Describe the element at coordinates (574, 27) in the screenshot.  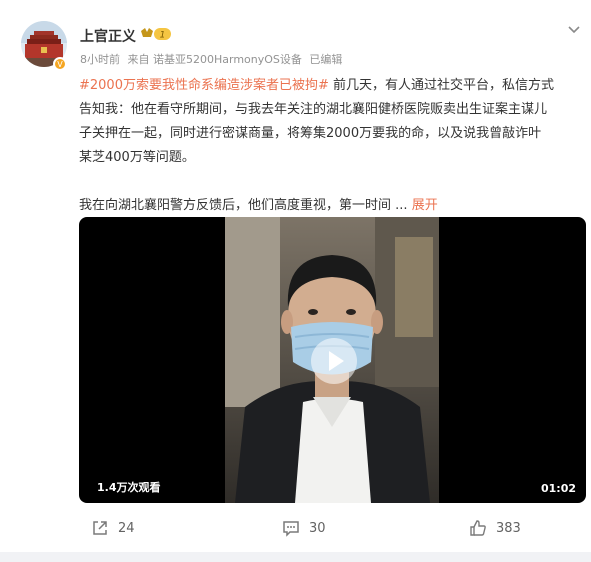
I see `chevron-down-icon` at that location.